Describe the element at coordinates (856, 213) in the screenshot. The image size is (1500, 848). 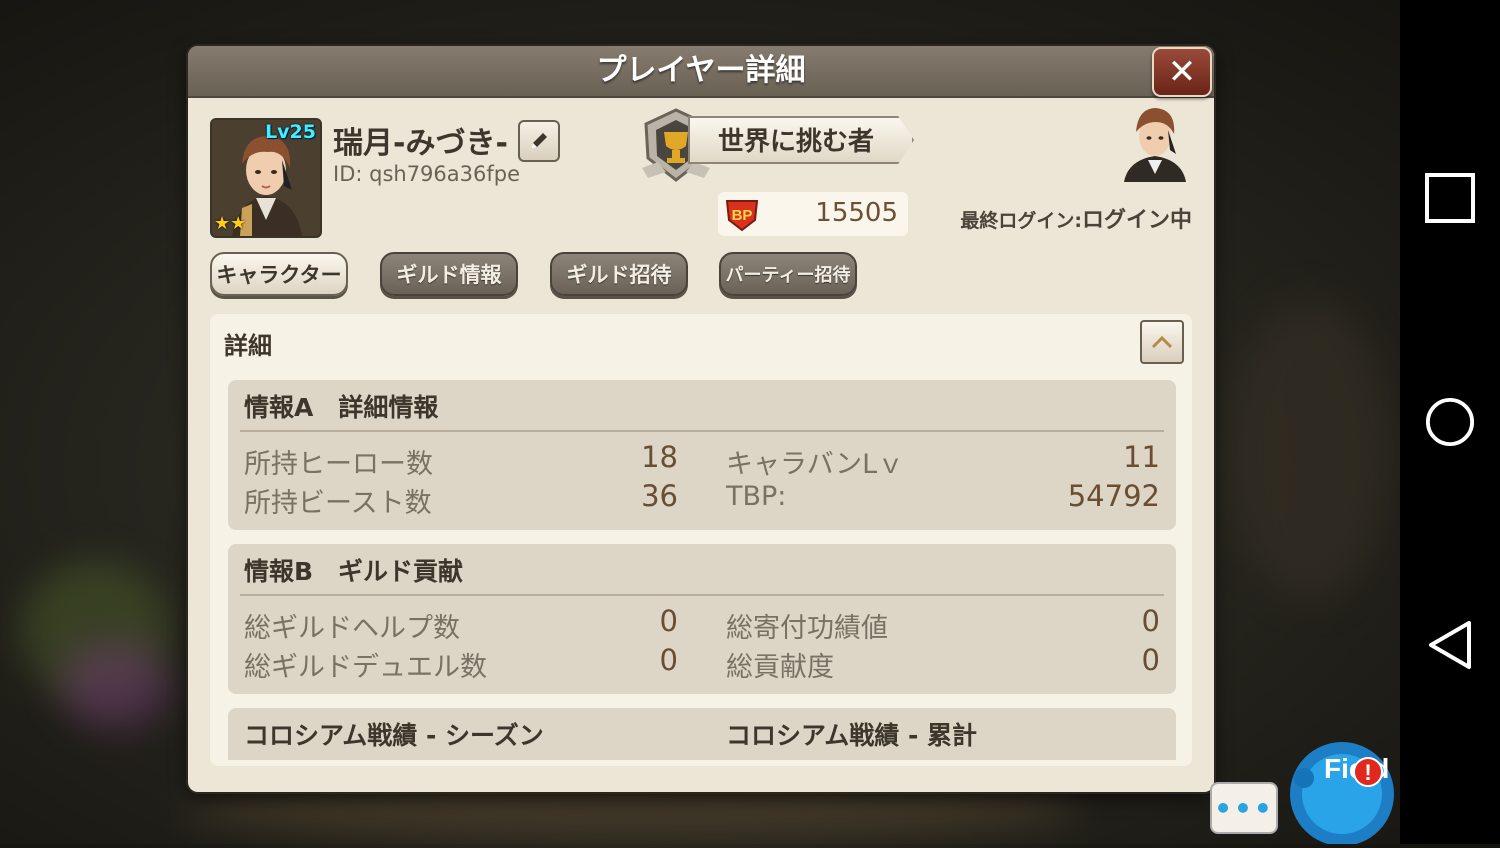
I see `bp-value: 15505` at that location.